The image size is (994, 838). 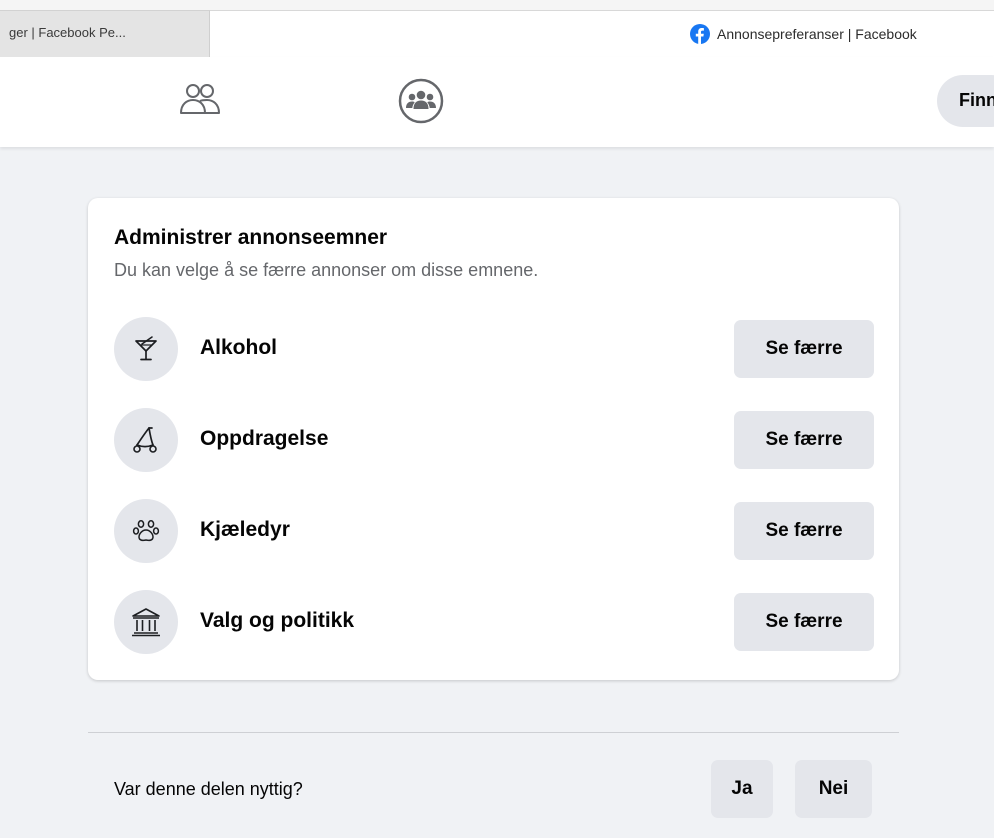 I want to click on topic-row-alcohol: Alkohol Se færre, so click(x=494, y=349).